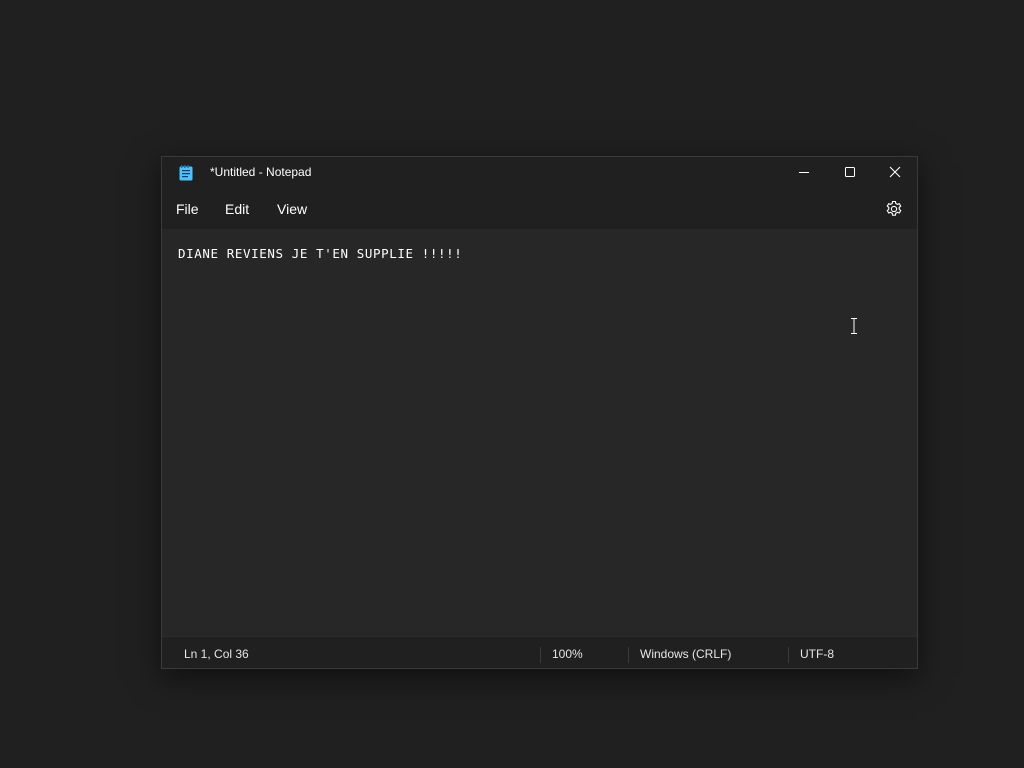  I want to click on status-bar: Ln 1, Col 36 100% Windows (CRLF) UTF-8, so click(539, 652).